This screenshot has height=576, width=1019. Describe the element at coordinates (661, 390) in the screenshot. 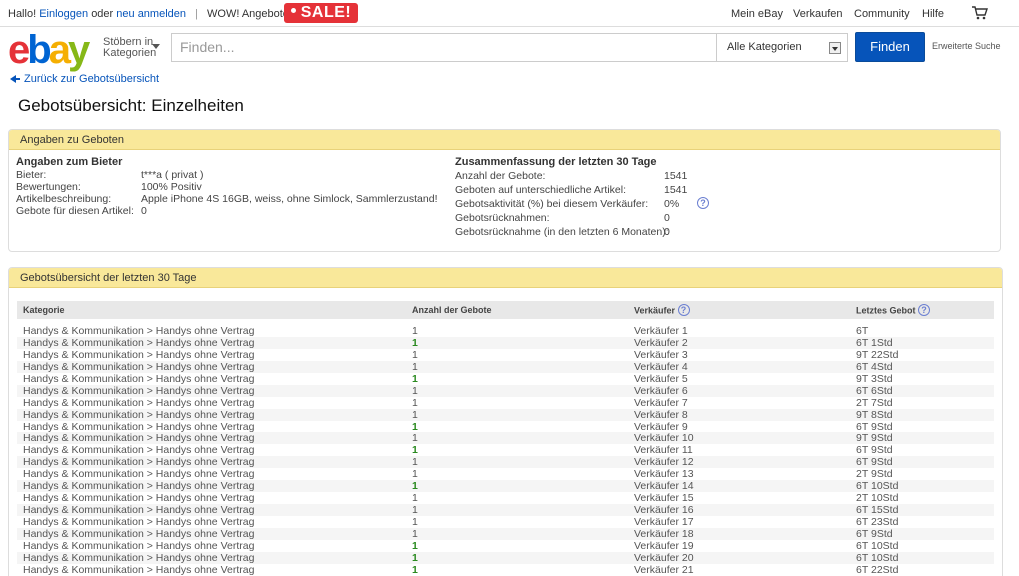

I see `row-seller: Verkäufer 6` at that location.